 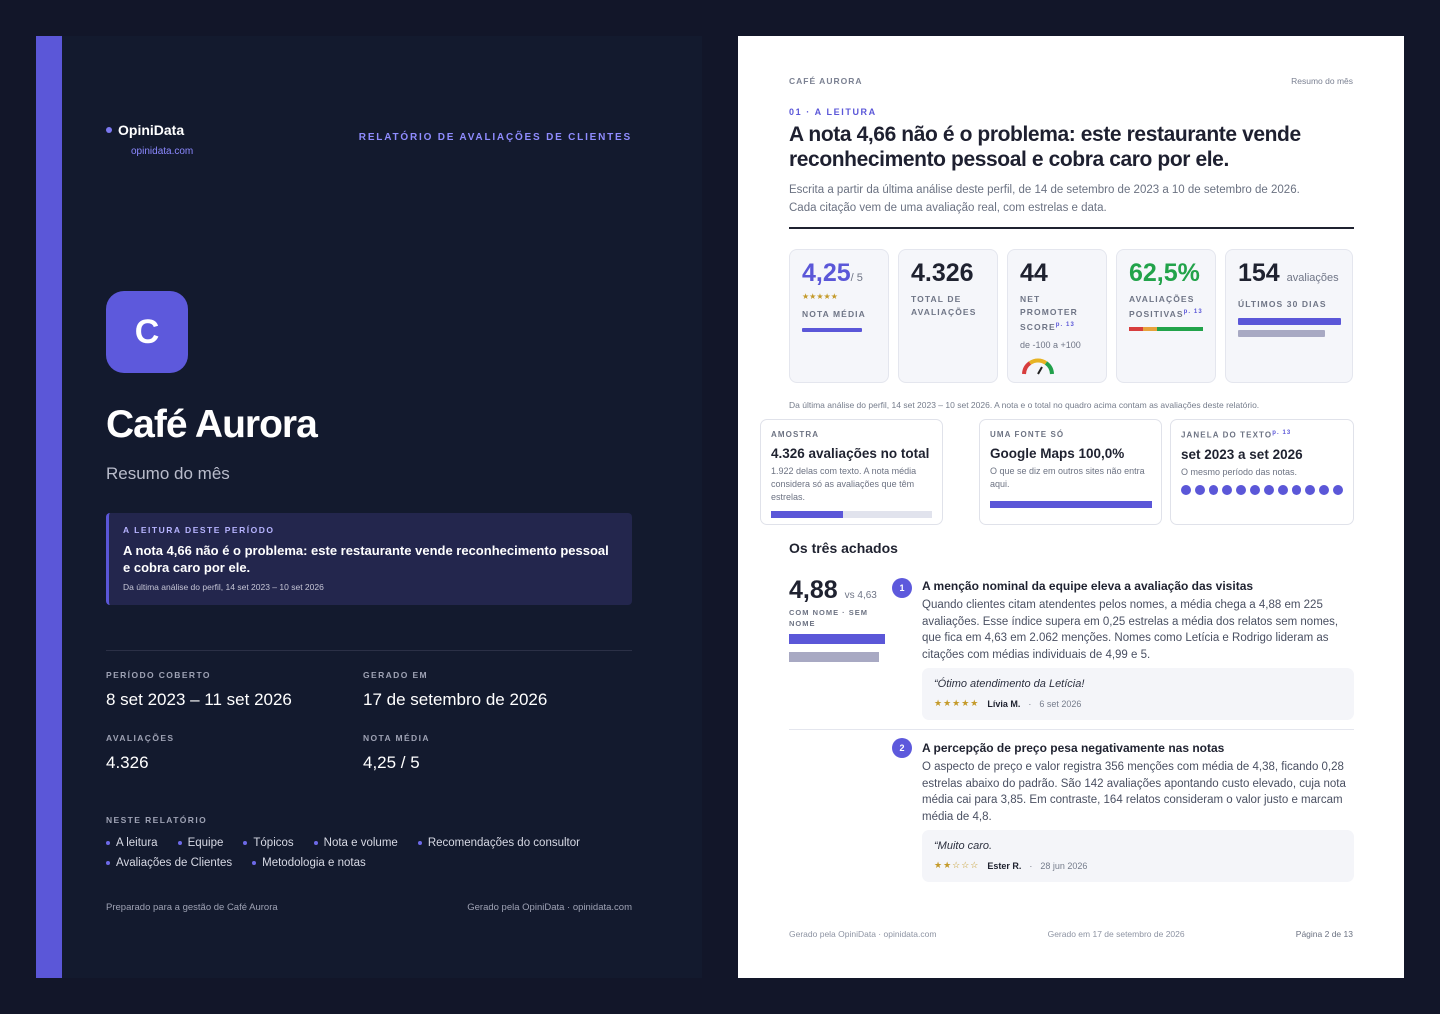 What do you see at coordinates (391, 762) in the screenshot?
I see `stat-value: 4,25 / 5` at bounding box center [391, 762].